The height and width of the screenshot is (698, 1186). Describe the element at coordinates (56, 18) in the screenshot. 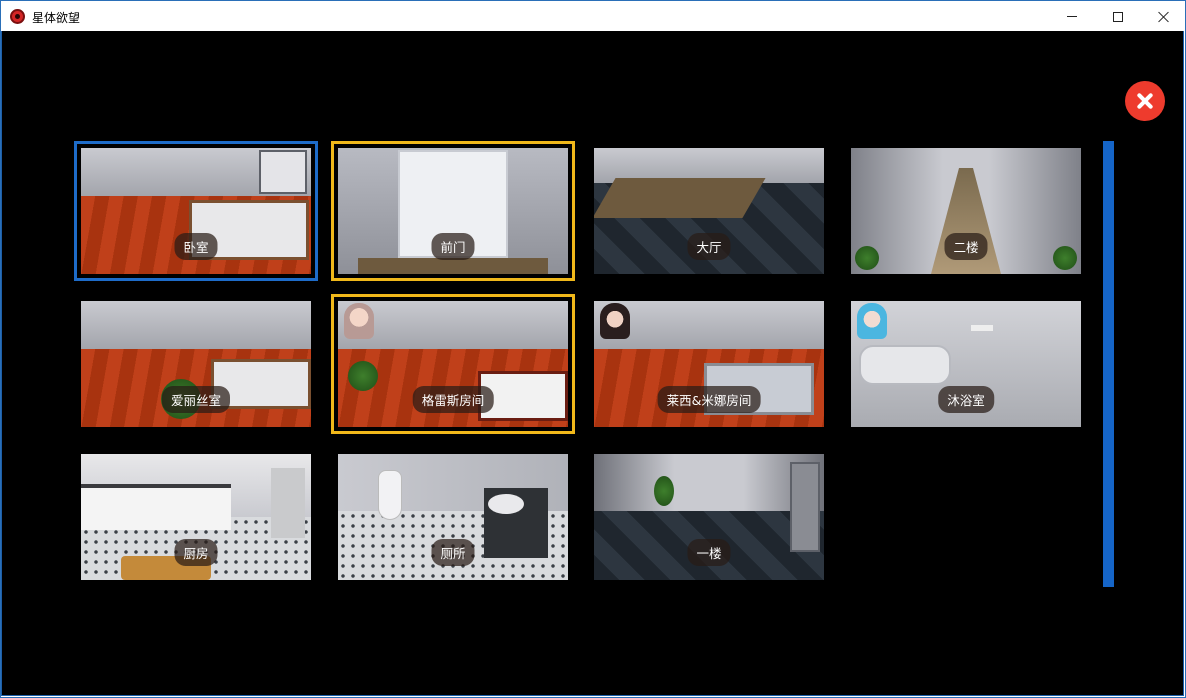

I see `window-title: 星体欲望` at that location.